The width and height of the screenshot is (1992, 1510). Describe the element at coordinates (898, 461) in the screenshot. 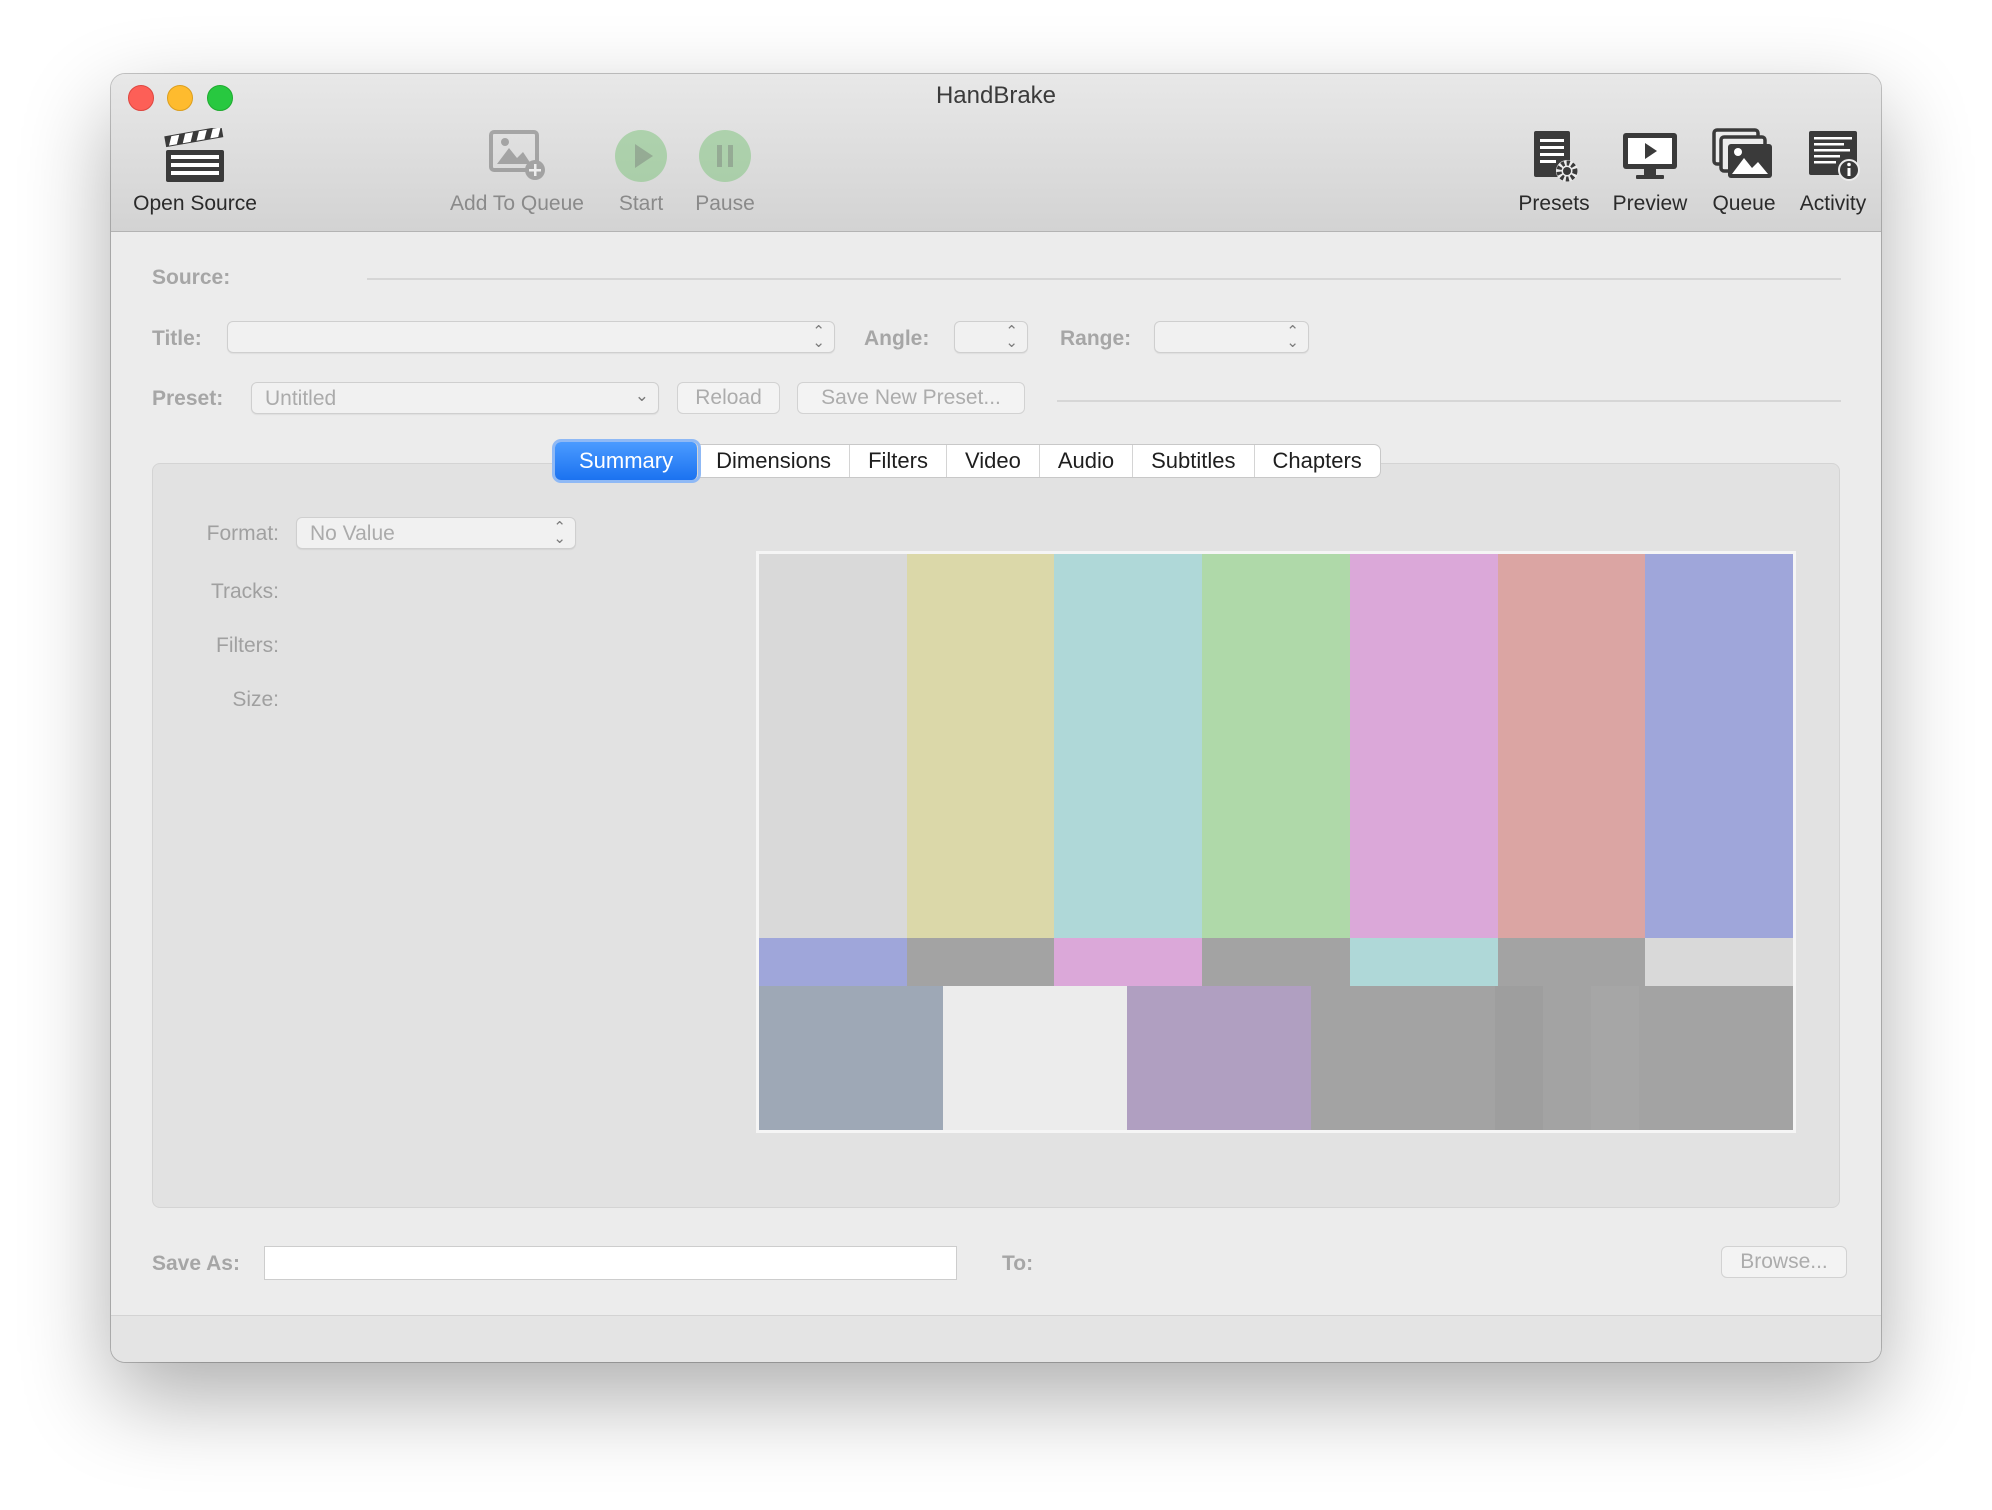

I see `tab-filters: Filters` at that location.